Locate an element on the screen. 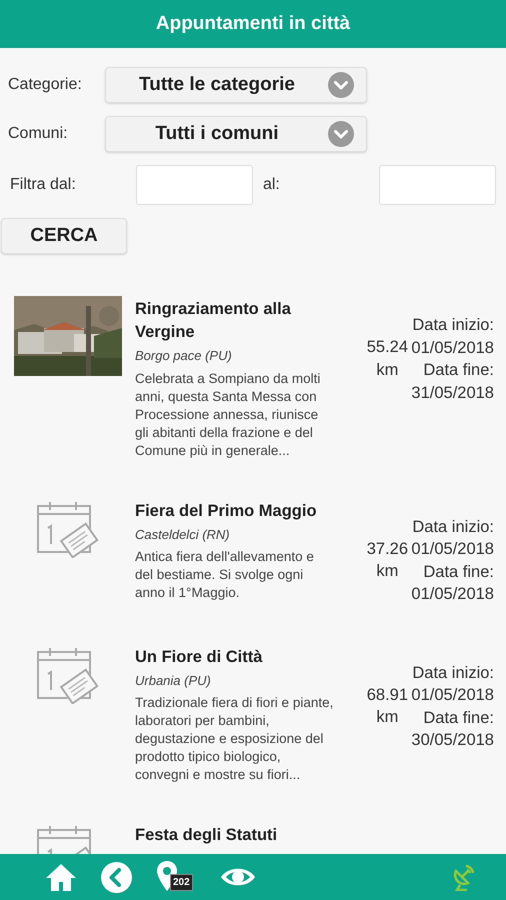 Image resolution: width=506 pixels, height=900 pixels. event-distance: 37.26 km is located at coordinates (388, 560).